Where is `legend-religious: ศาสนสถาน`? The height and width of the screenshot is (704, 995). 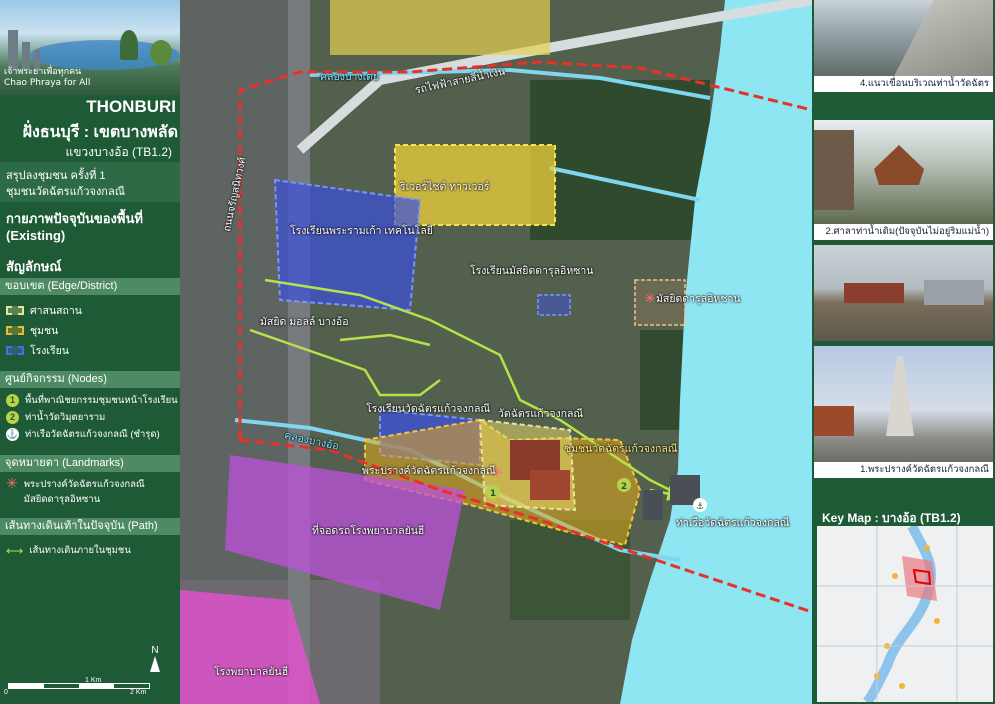 legend-religious: ศาสนสถาน is located at coordinates (44, 310).